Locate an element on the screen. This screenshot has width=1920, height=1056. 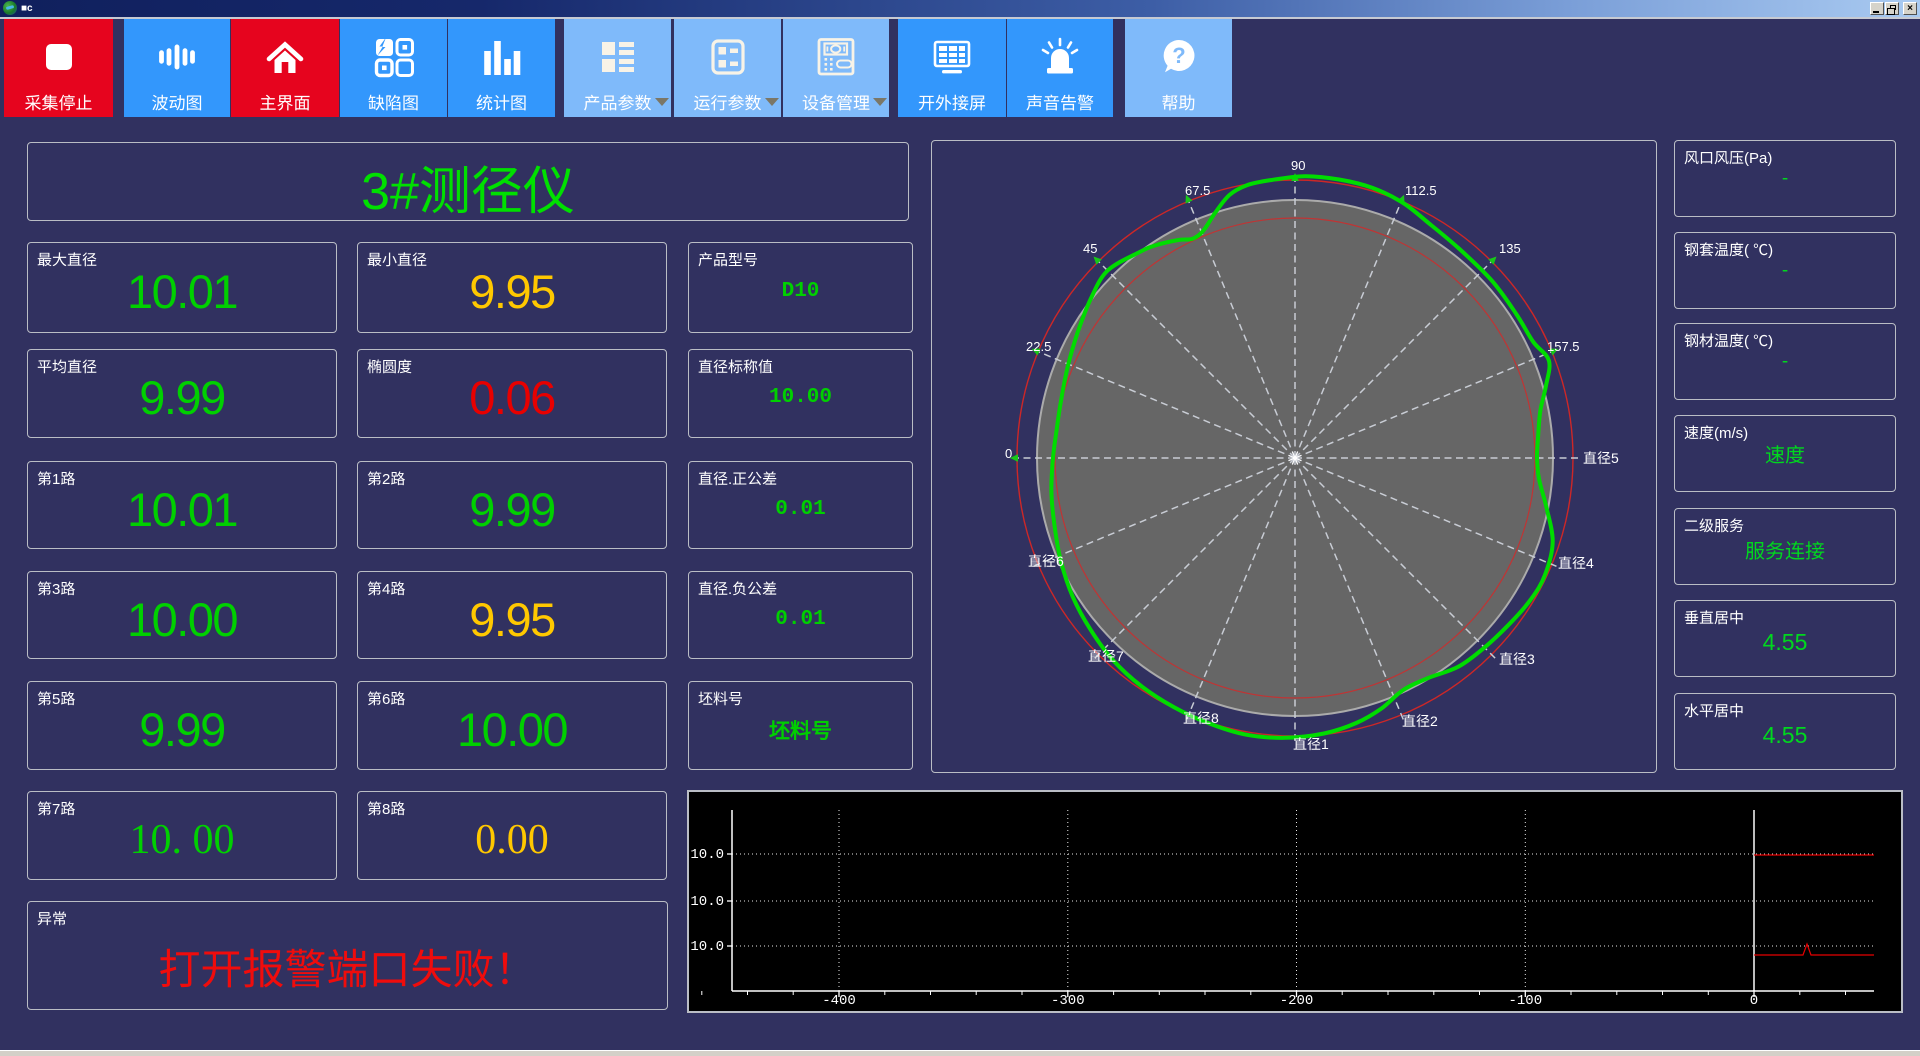
svg-text: 22.5 is located at coordinates (1038, 346).